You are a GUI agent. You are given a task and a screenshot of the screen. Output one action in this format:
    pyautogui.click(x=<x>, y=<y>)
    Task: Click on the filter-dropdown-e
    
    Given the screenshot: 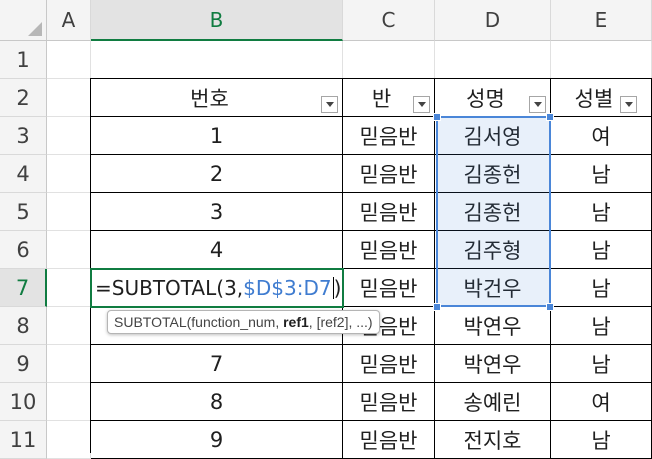 What is the action you would take?
    pyautogui.click(x=628, y=104)
    